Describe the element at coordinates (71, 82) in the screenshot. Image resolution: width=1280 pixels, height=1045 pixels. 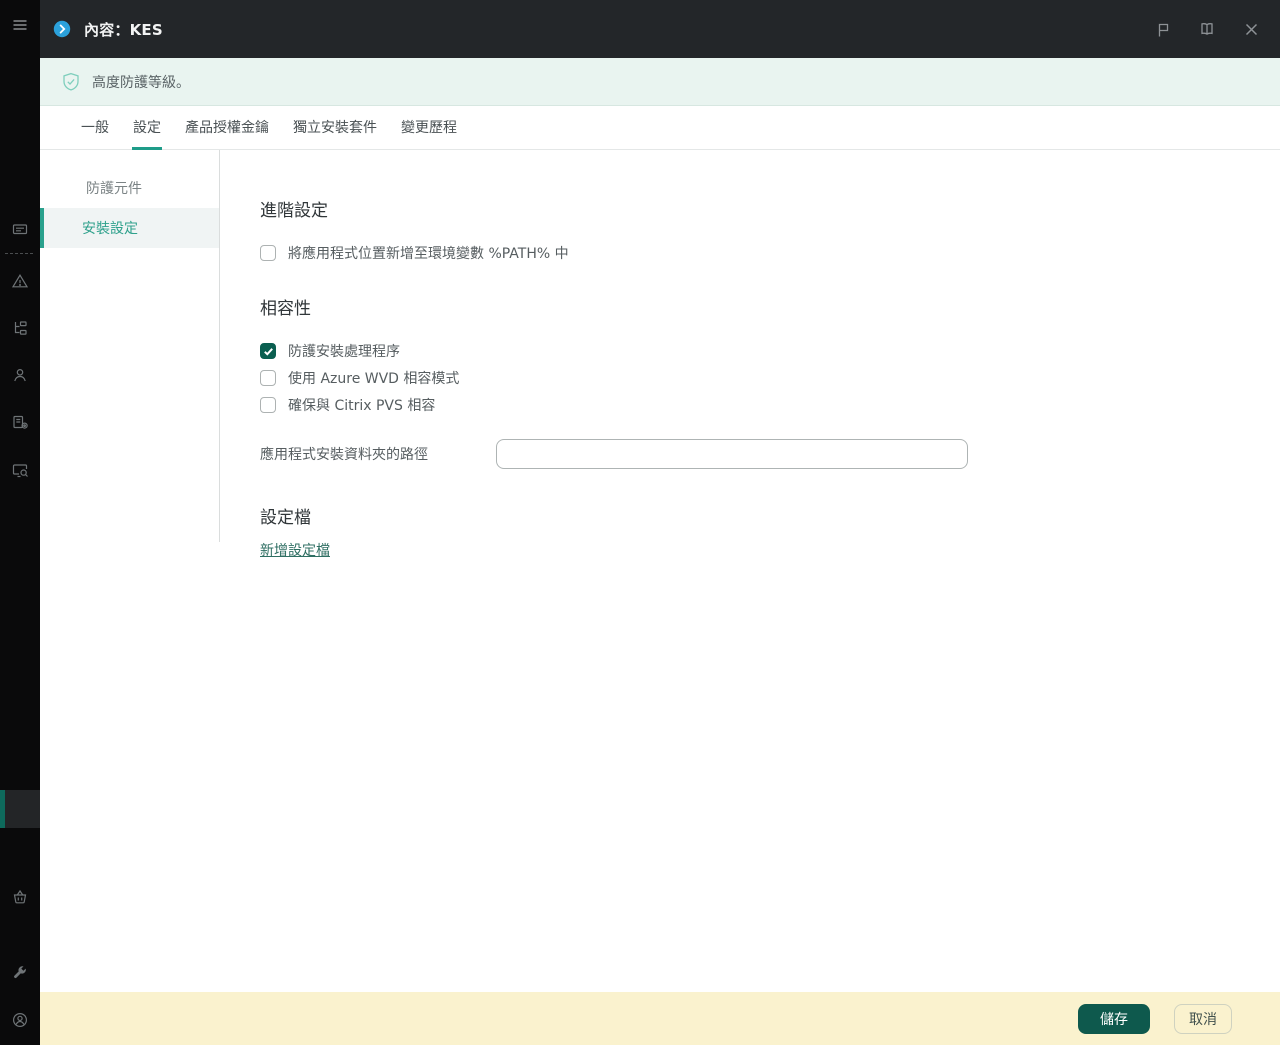
I see `shield-check-icon` at that location.